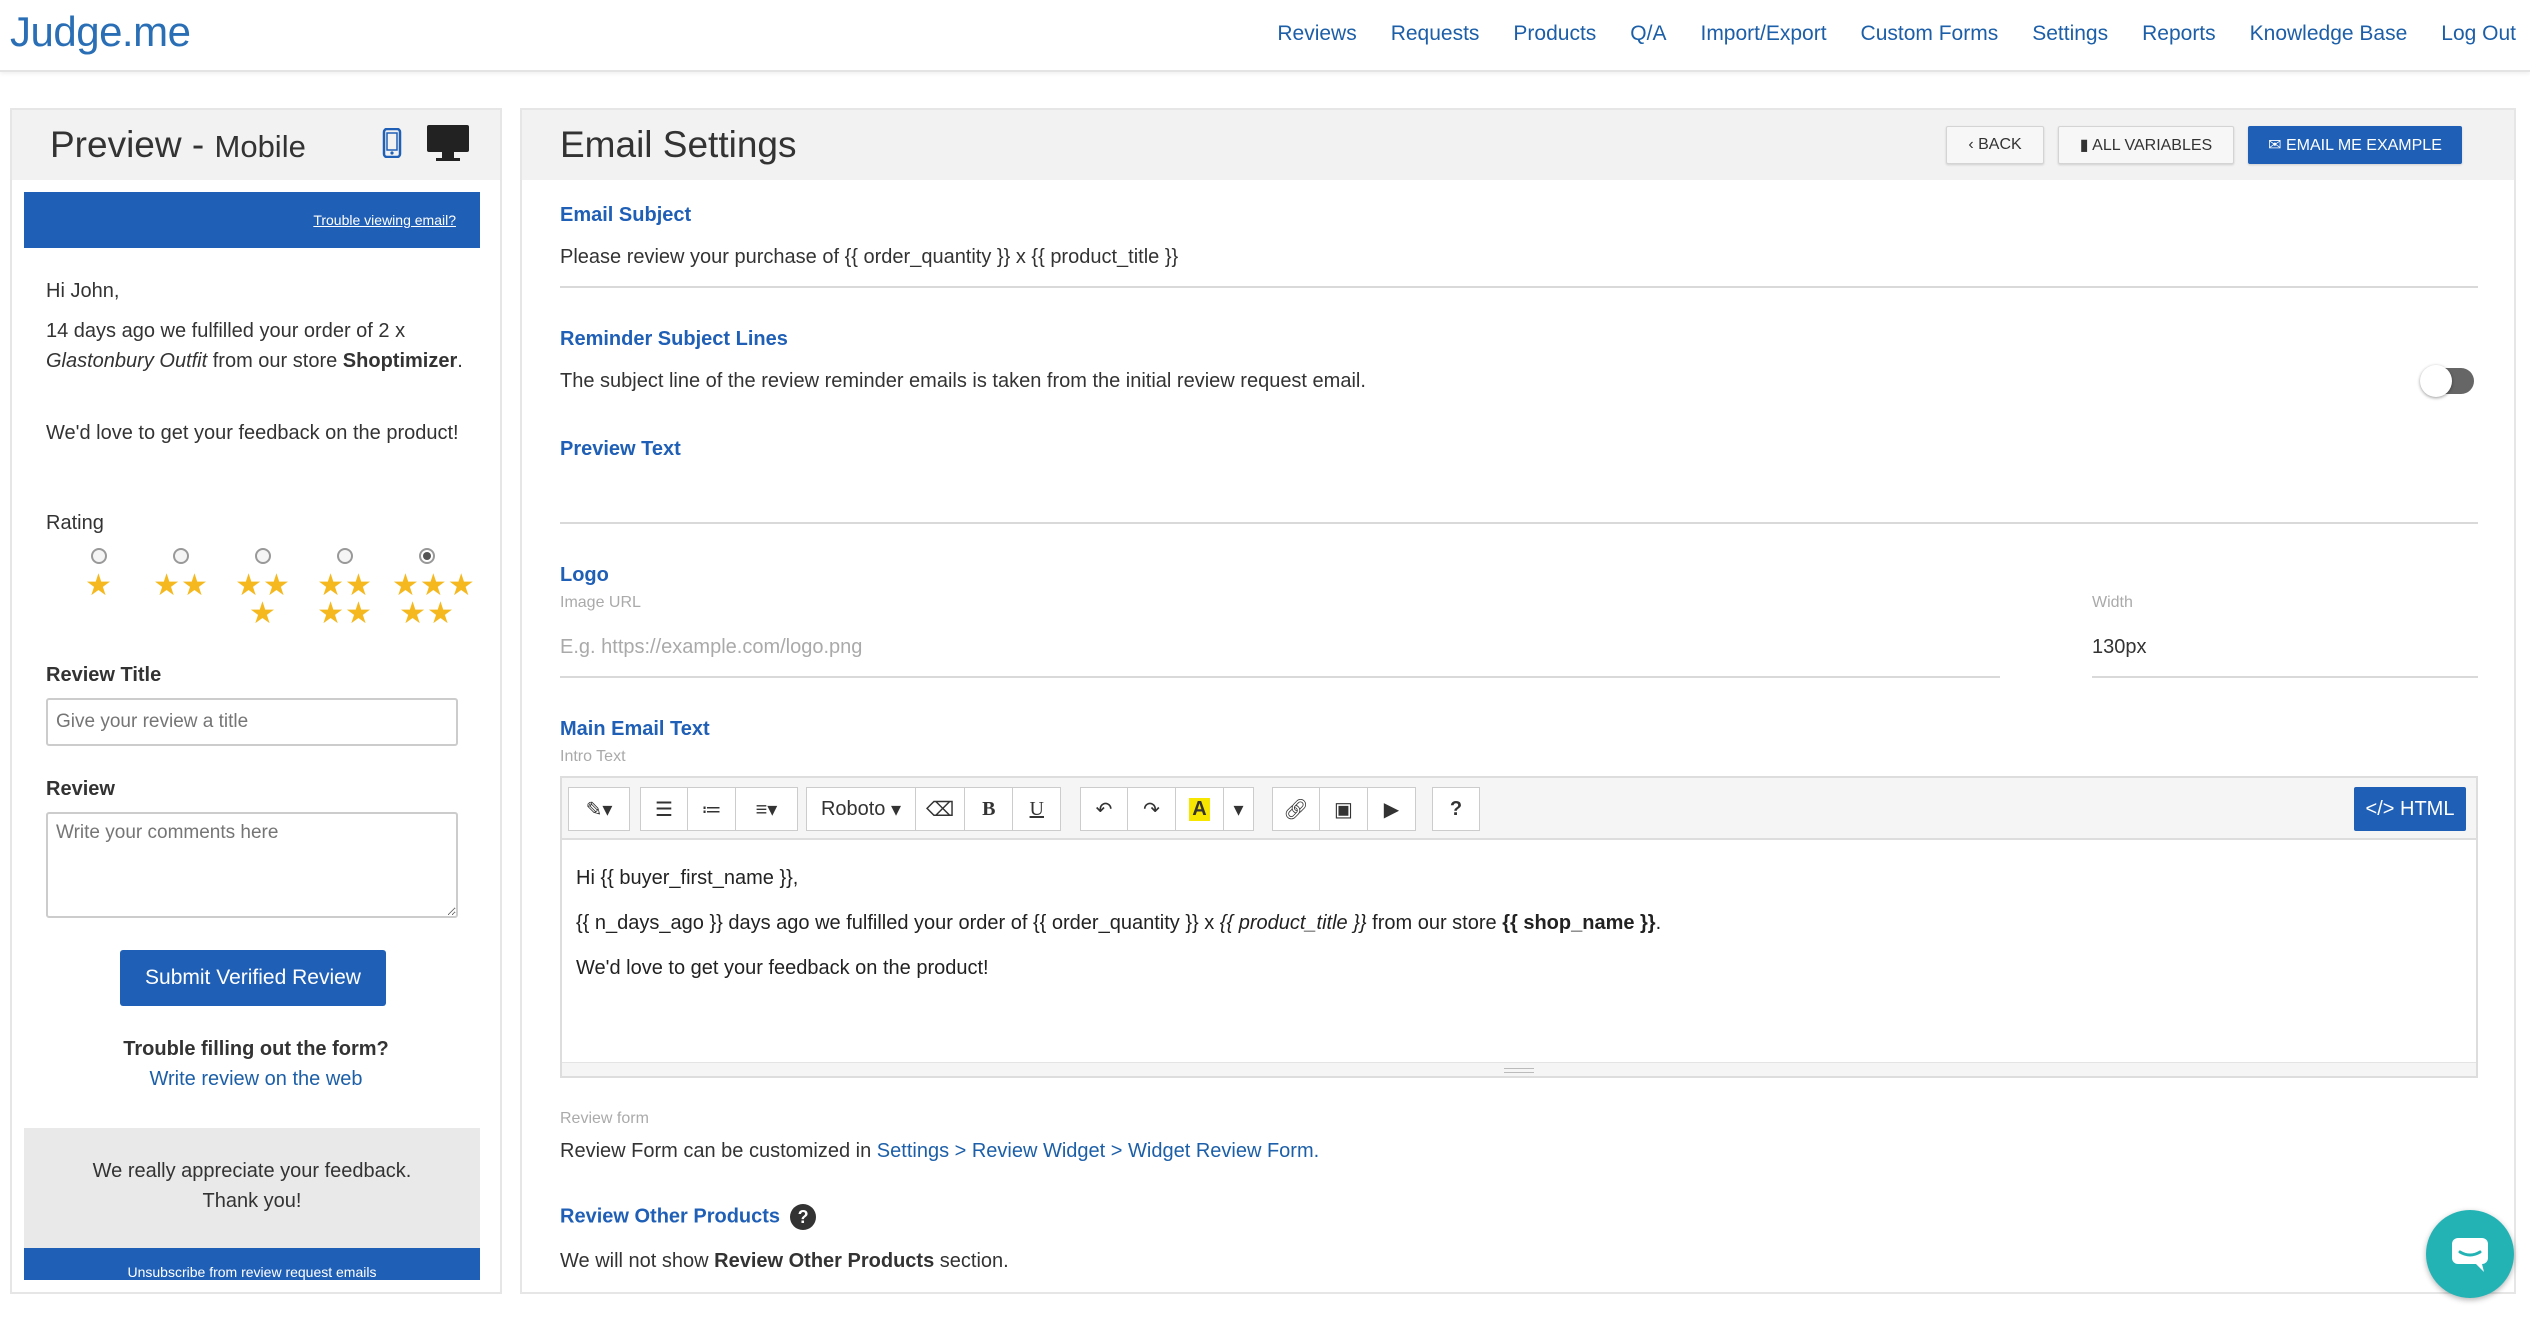 Image resolution: width=2530 pixels, height=1322 pixels. What do you see at coordinates (824, 1261) in the screenshot?
I see `other-products-bold: Review Other Products` at bounding box center [824, 1261].